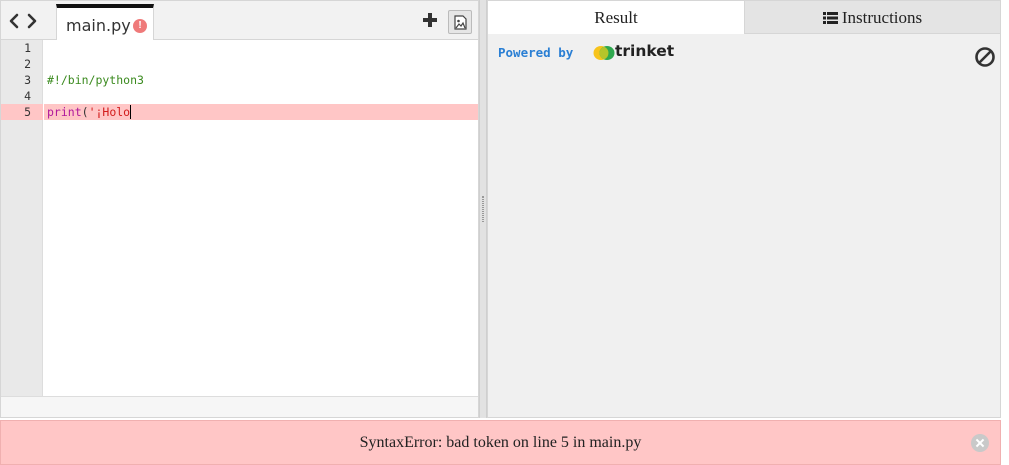 The height and width of the screenshot is (465, 1009). What do you see at coordinates (27, 48) in the screenshot?
I see `line-number: 1` at bounding box center [27, 48].